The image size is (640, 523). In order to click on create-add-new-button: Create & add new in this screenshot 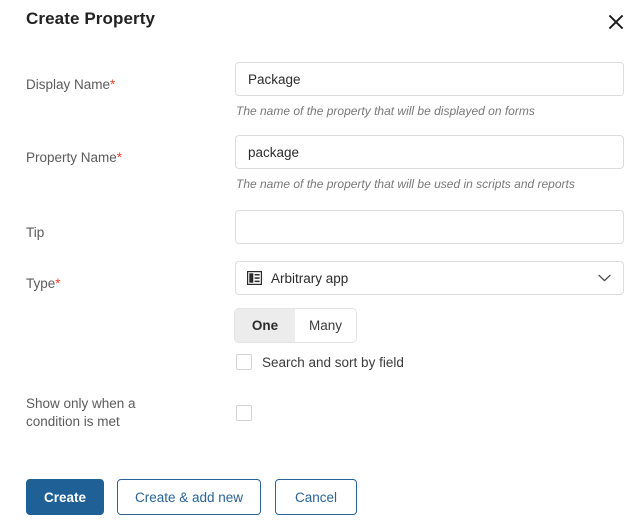, I will do `click(189, 497)`.